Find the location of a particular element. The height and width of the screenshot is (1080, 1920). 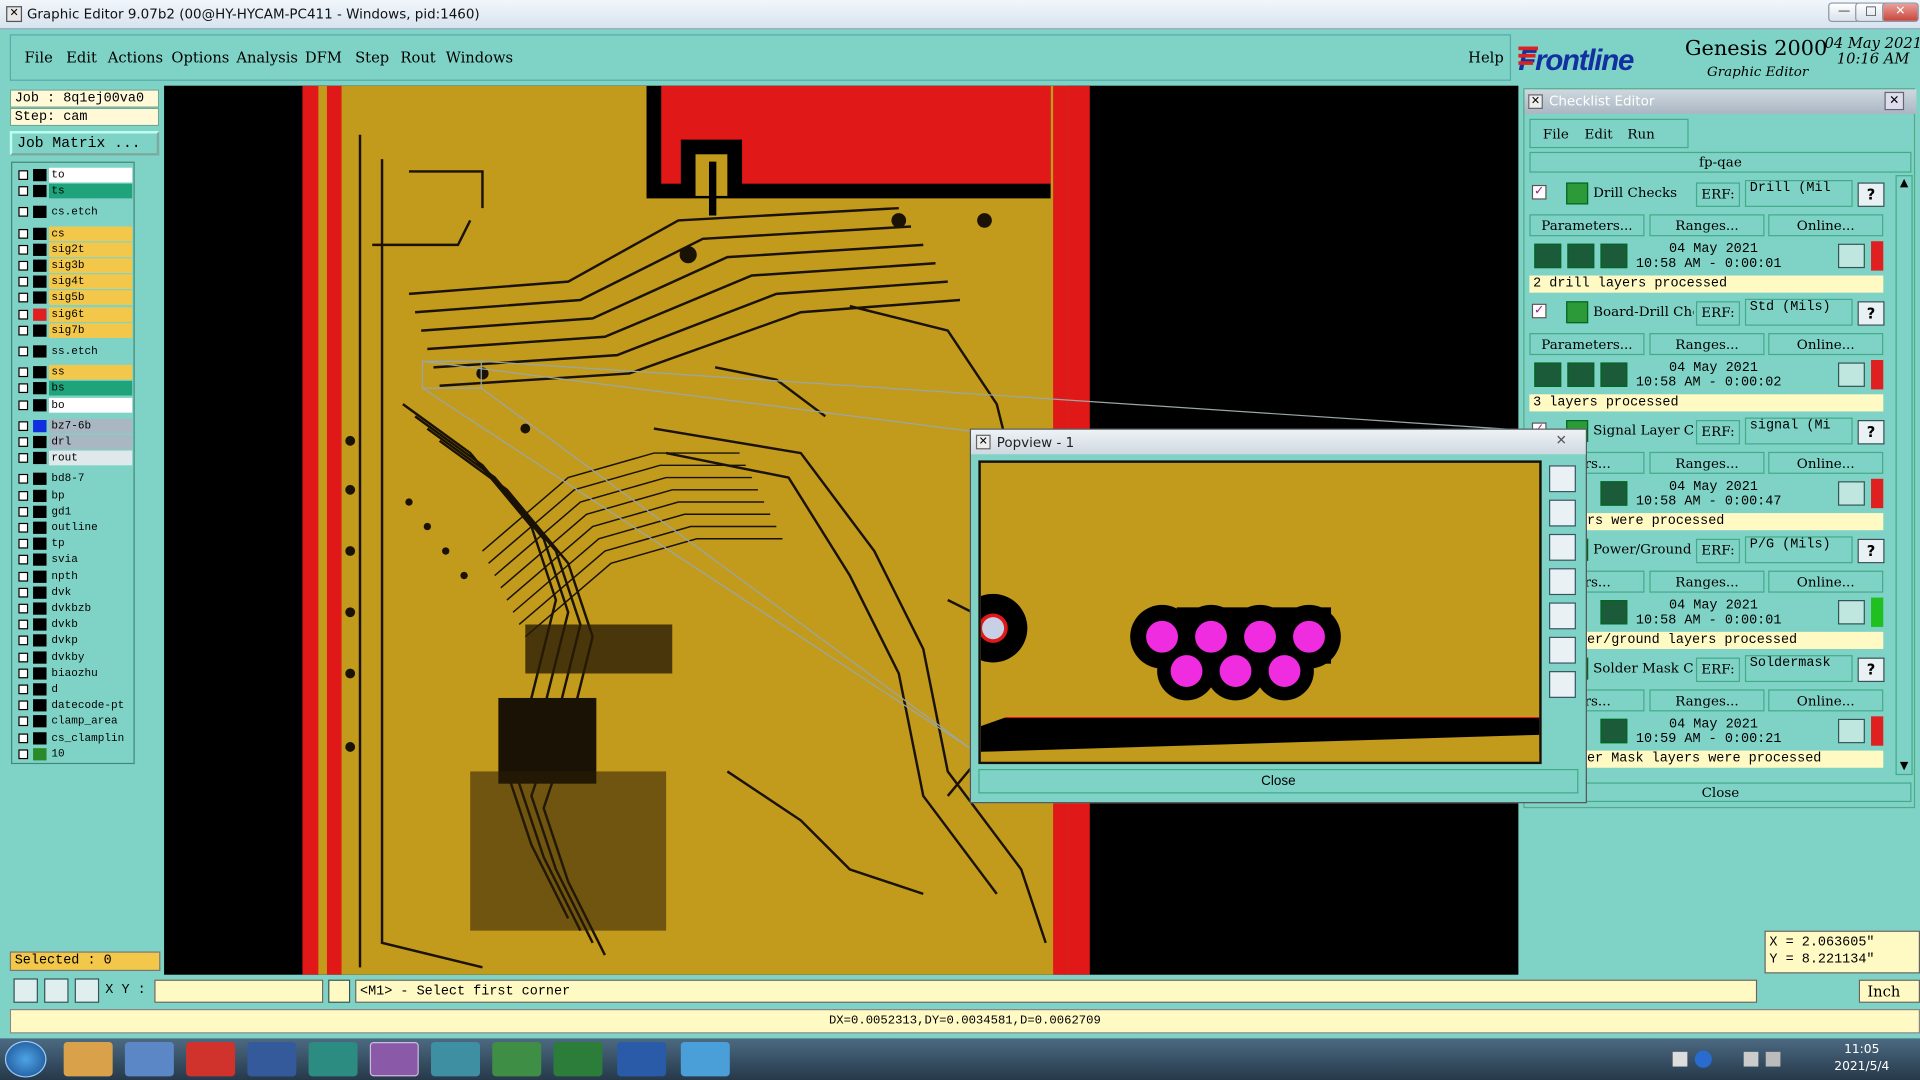

layer-name: cs is located at coordinates (90, 233).